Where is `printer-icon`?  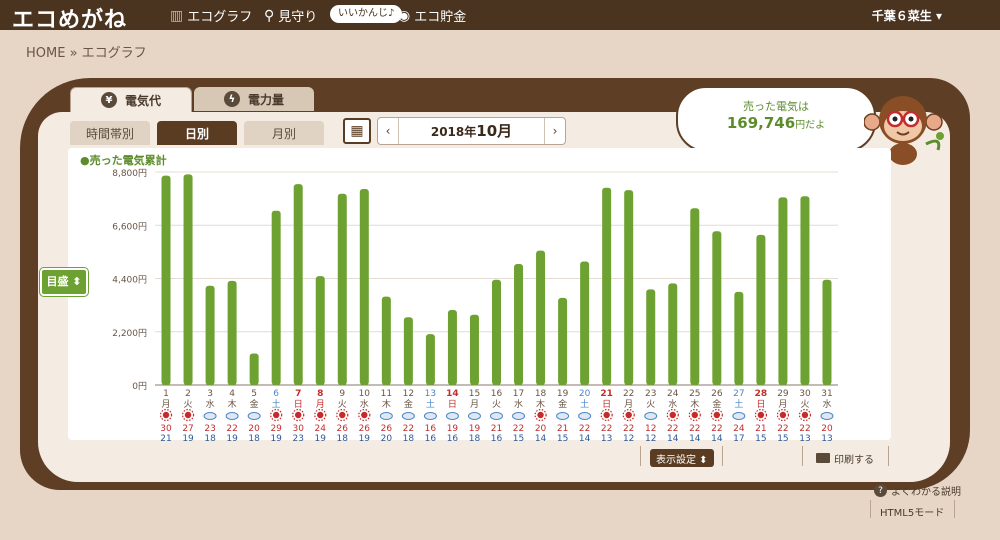 printer-icon is located at coordinates (823, 458).